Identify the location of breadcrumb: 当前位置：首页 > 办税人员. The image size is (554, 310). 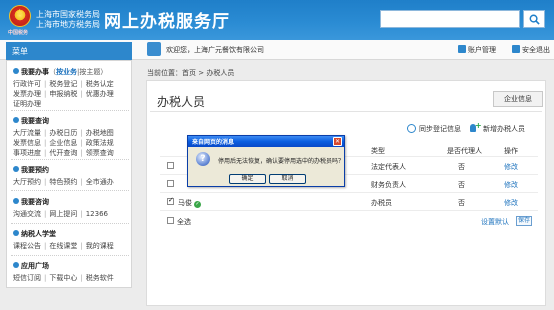
(191, 73).